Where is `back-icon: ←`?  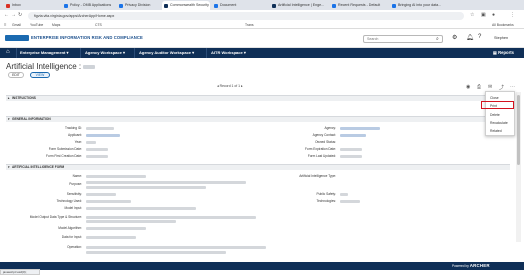
back-icon: ← is located at coordinates (6, 15).